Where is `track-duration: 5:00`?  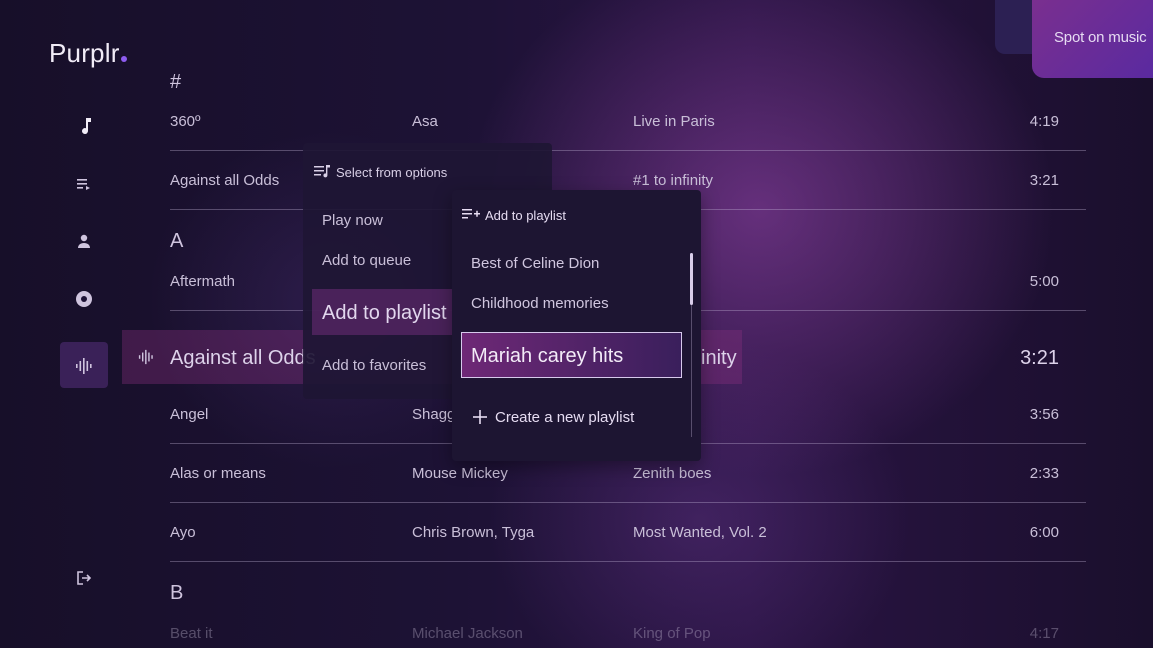 track-duration: 5:00 is located at coordinates (1044, 281).